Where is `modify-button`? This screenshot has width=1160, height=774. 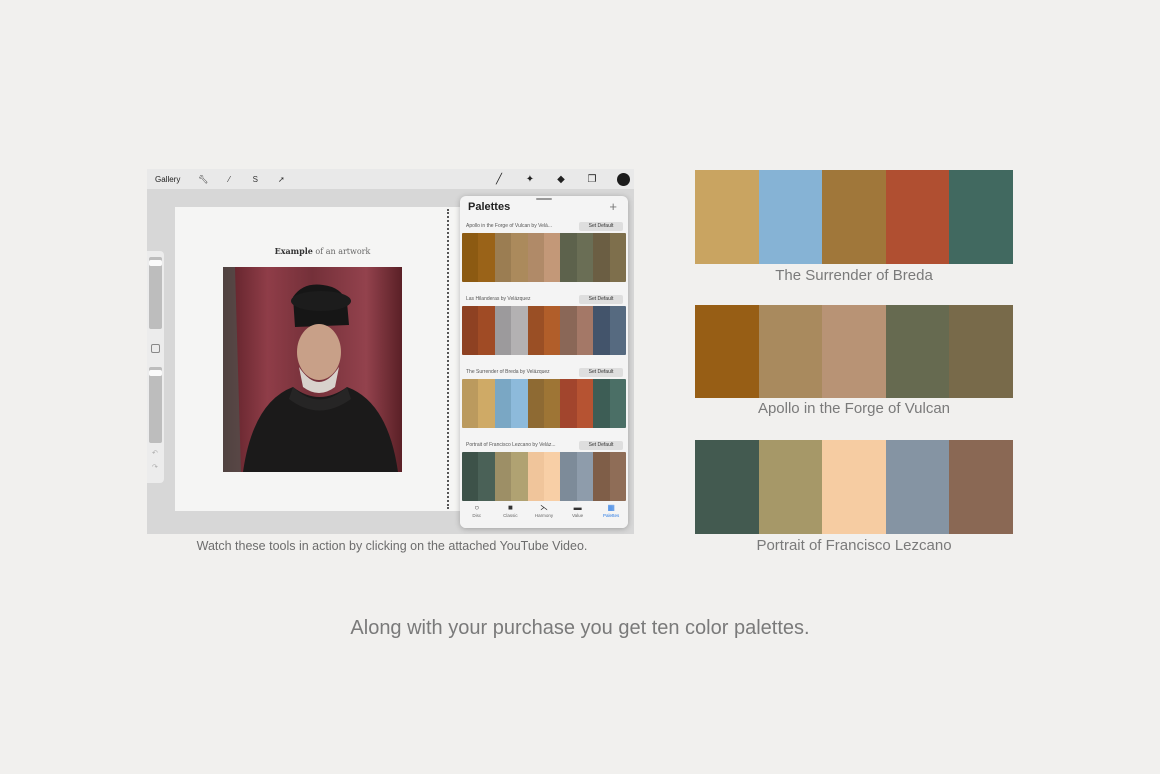 modify-button is located at coordinates (155, 348).